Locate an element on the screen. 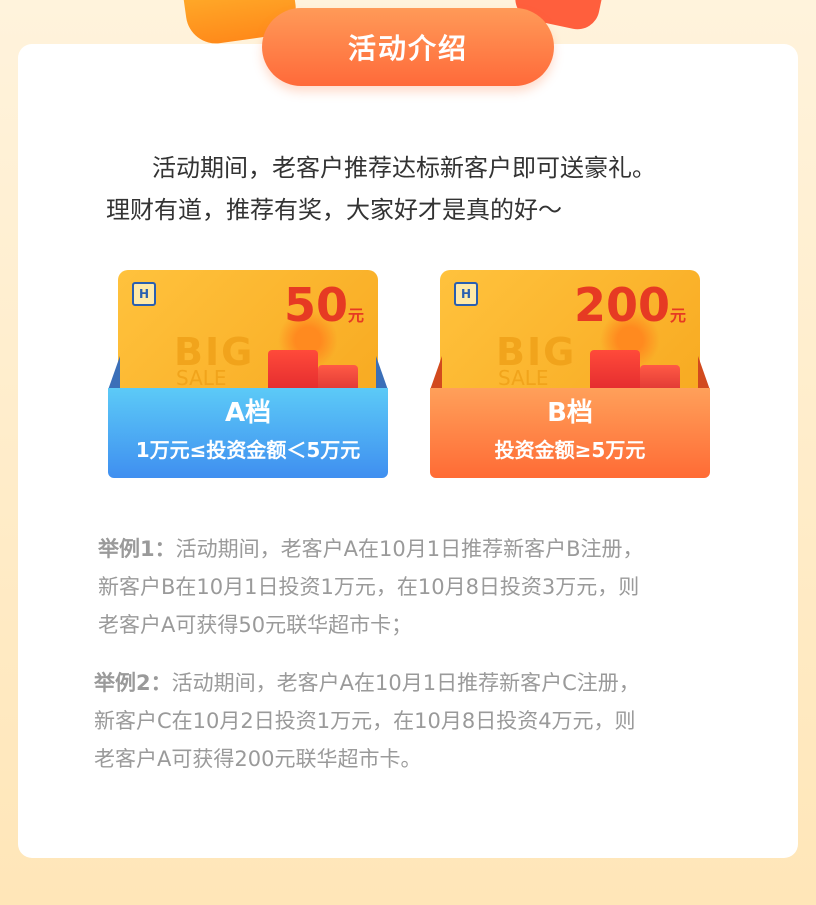  intro-line-2: 理财有道，推荐有奖，大家好才是真的好～ is located at coordinates (334, 210).